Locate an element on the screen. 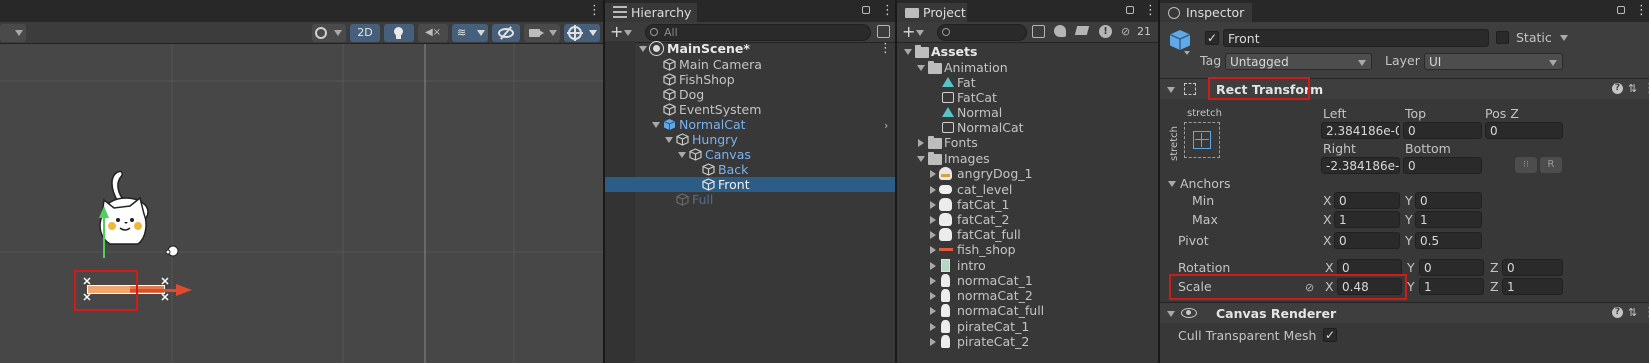  hierarchy-item-eventsystem: EventSystem is located at coordinates (750, 109).